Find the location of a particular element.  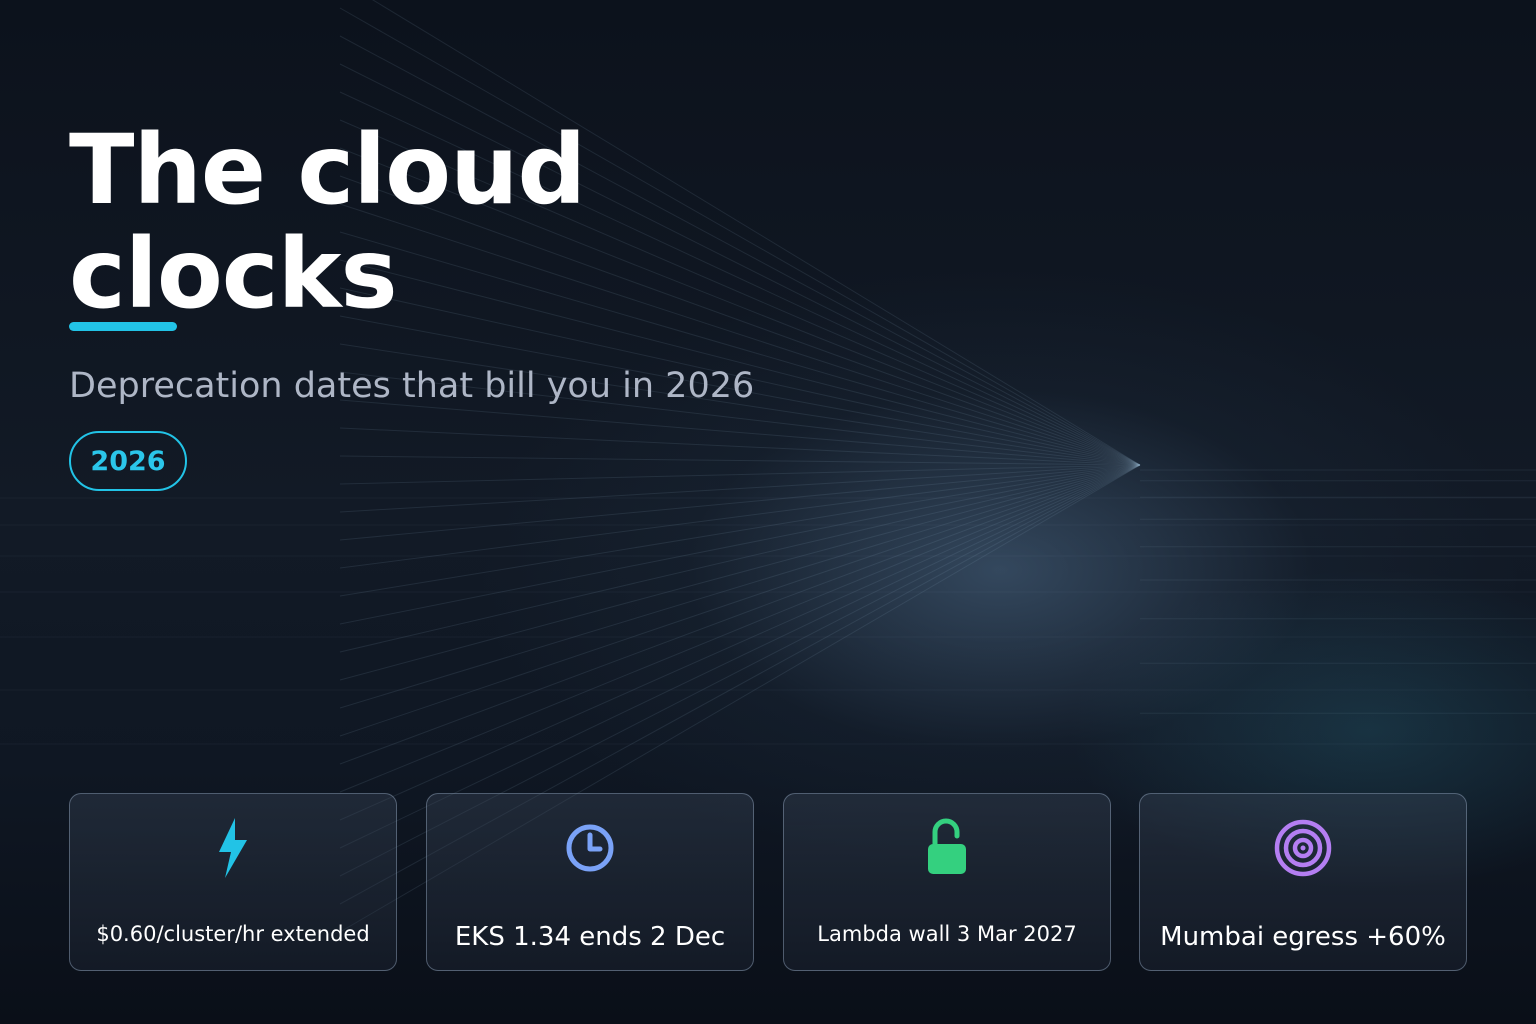

unlocked-padlock-icon is located at coordinates (947, 848).